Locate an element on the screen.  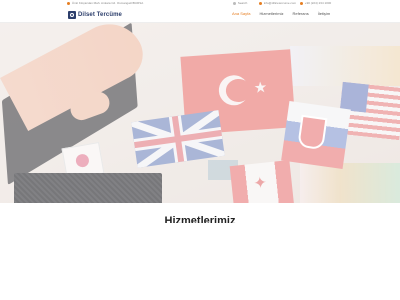
wicker-box is located at coordinates (88, 188).